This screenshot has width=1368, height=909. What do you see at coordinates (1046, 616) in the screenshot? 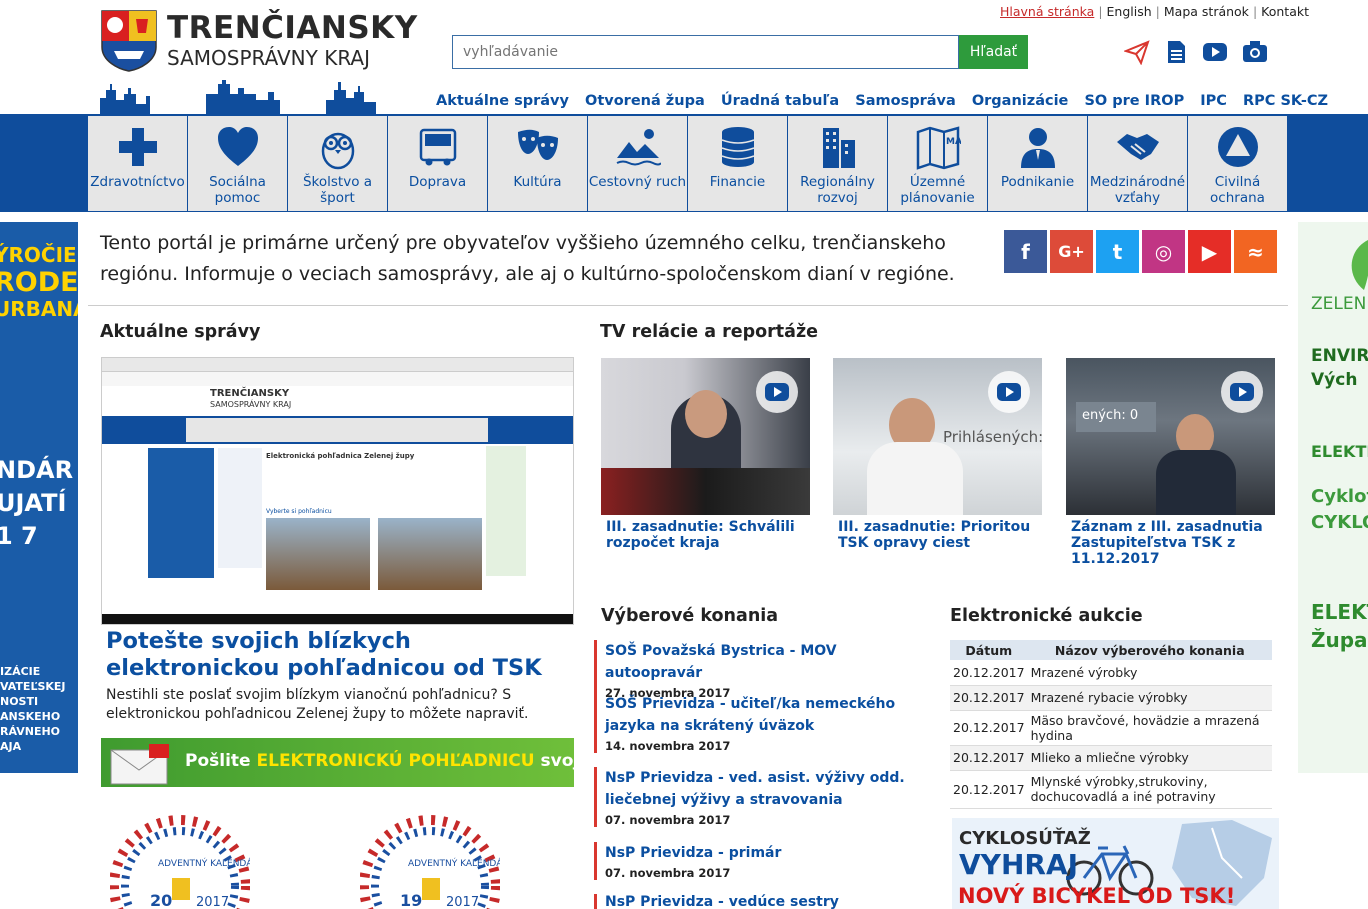
I see `auctions-heading: Elektronické aukcie` at bounding box center [1046, 616].